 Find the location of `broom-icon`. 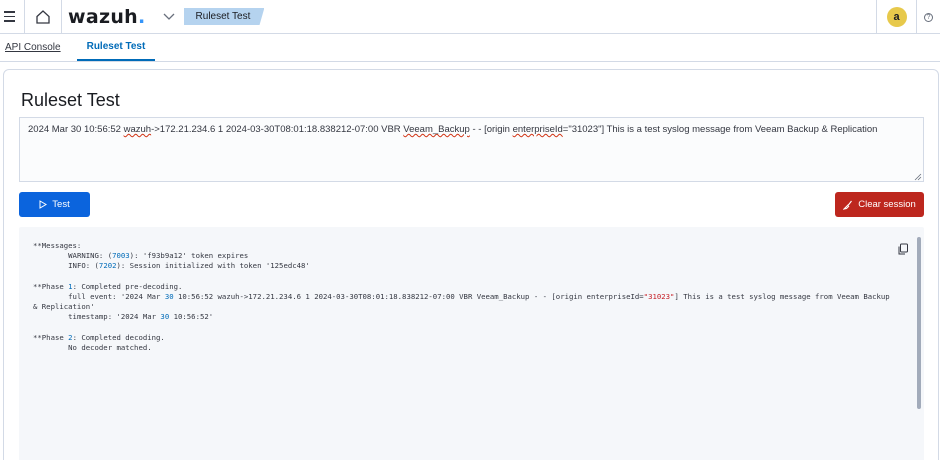

broom-icon is located at coordinates (848, 205).